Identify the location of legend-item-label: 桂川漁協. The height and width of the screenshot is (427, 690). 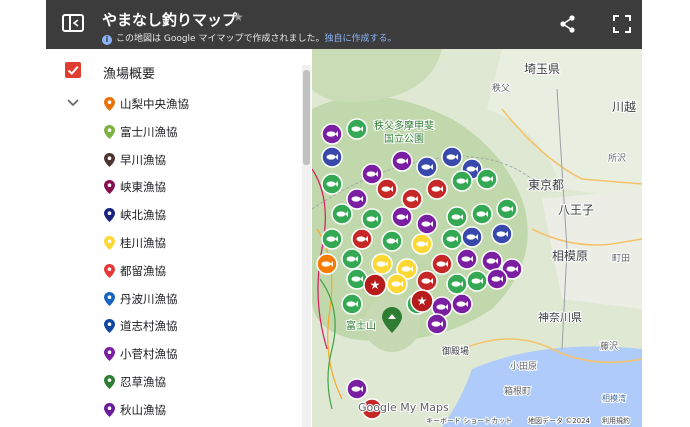
(143, 243).